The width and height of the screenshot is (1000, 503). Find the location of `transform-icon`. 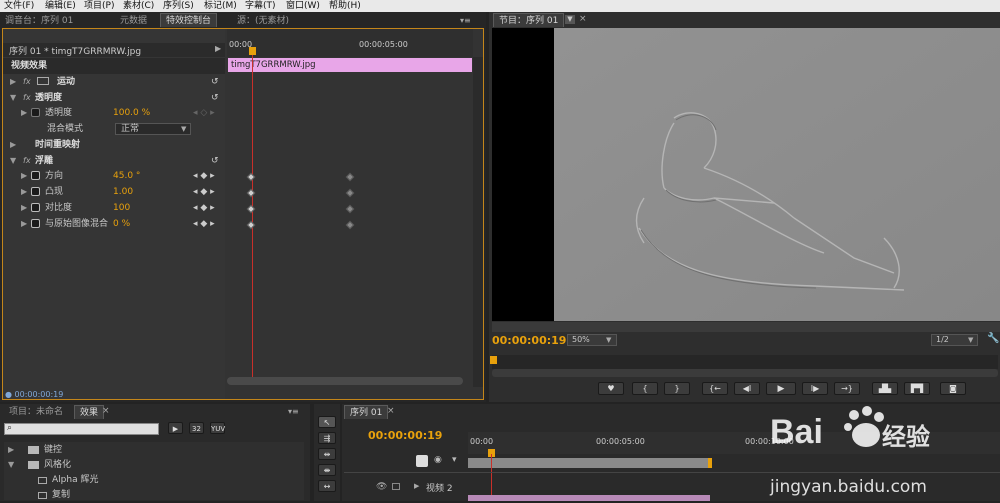

transform-icon is located at coordinates (43, 81).